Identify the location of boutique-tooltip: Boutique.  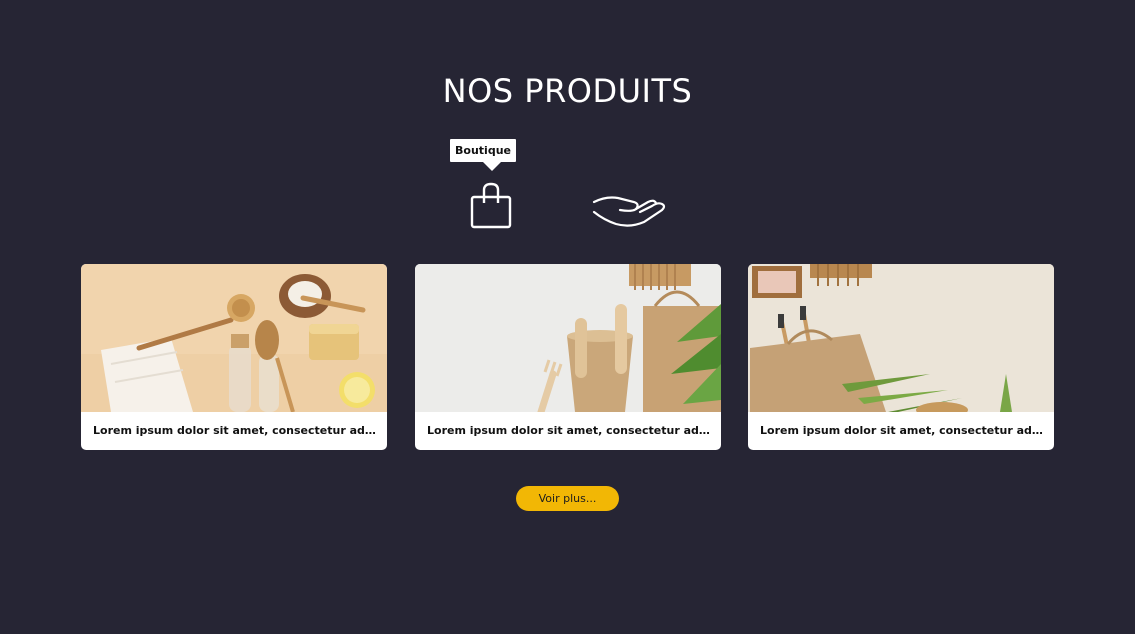
(483, 155).